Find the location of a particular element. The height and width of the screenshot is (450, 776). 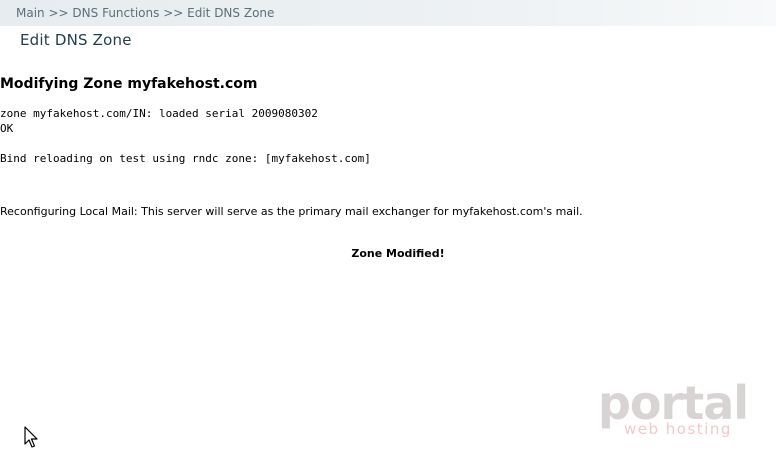

breadcrumb-item-dns-functions: DNS Functions is located at coordinates (115, 13).